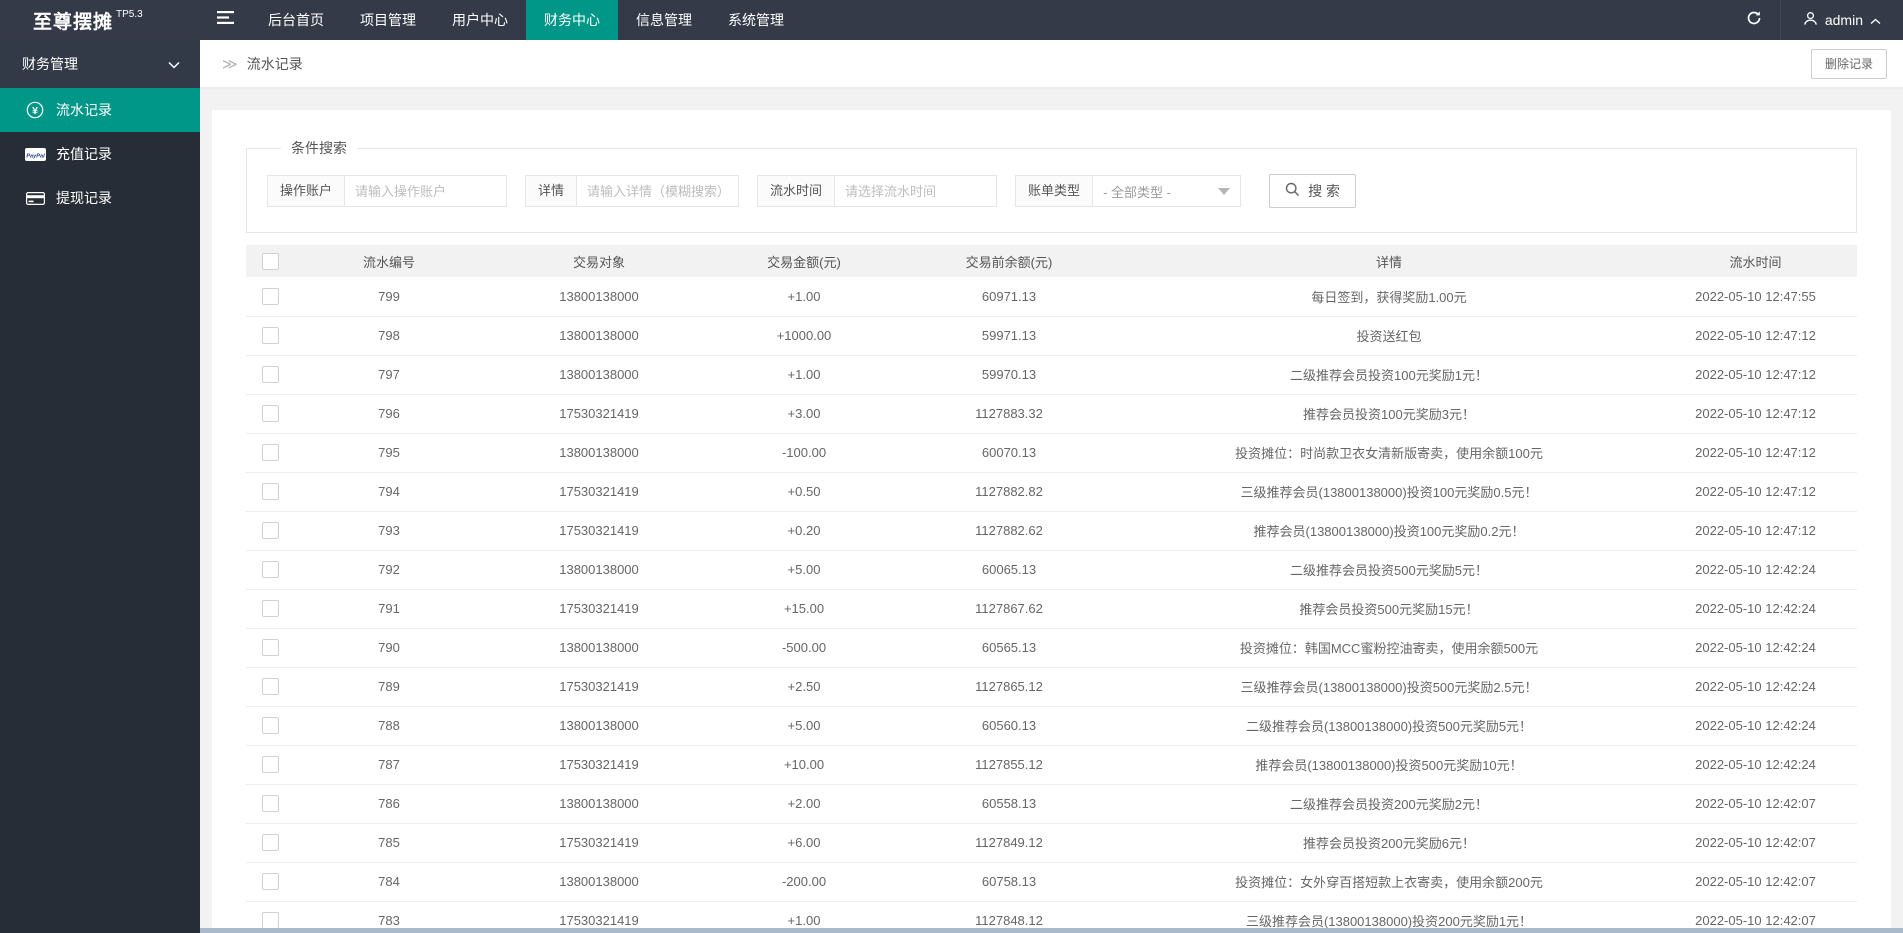 This screenshot has height=933, width=1903. Describe the element at coordinates (389, 492) in the screenshot. I see `cell-serial: 794` at that location.